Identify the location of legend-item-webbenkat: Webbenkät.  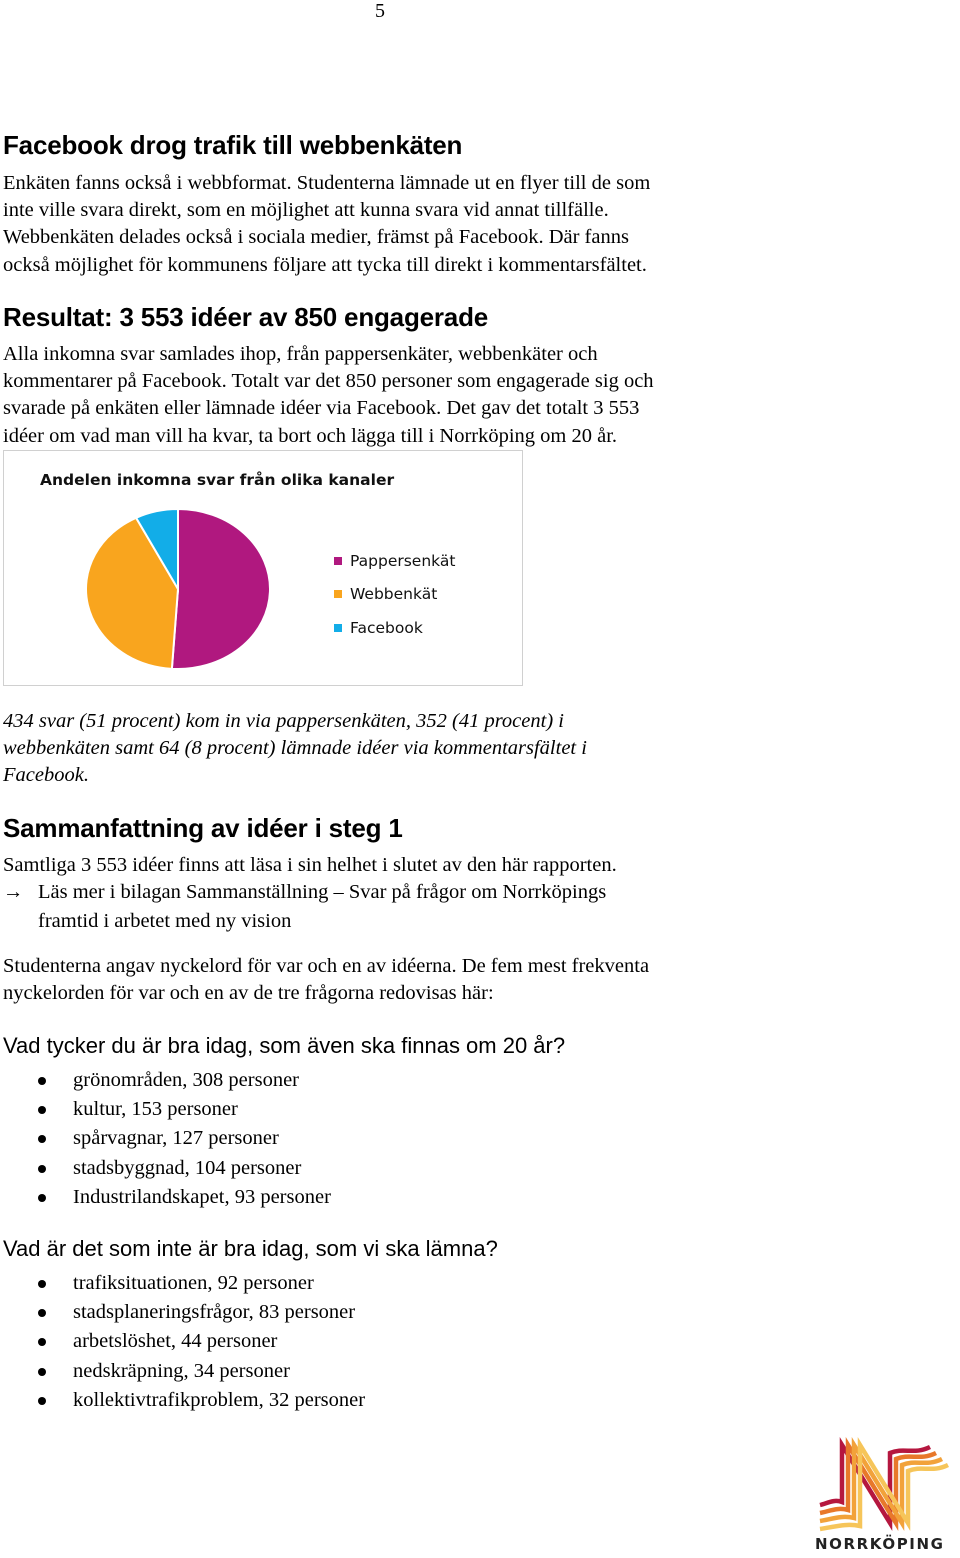
(385, 594).